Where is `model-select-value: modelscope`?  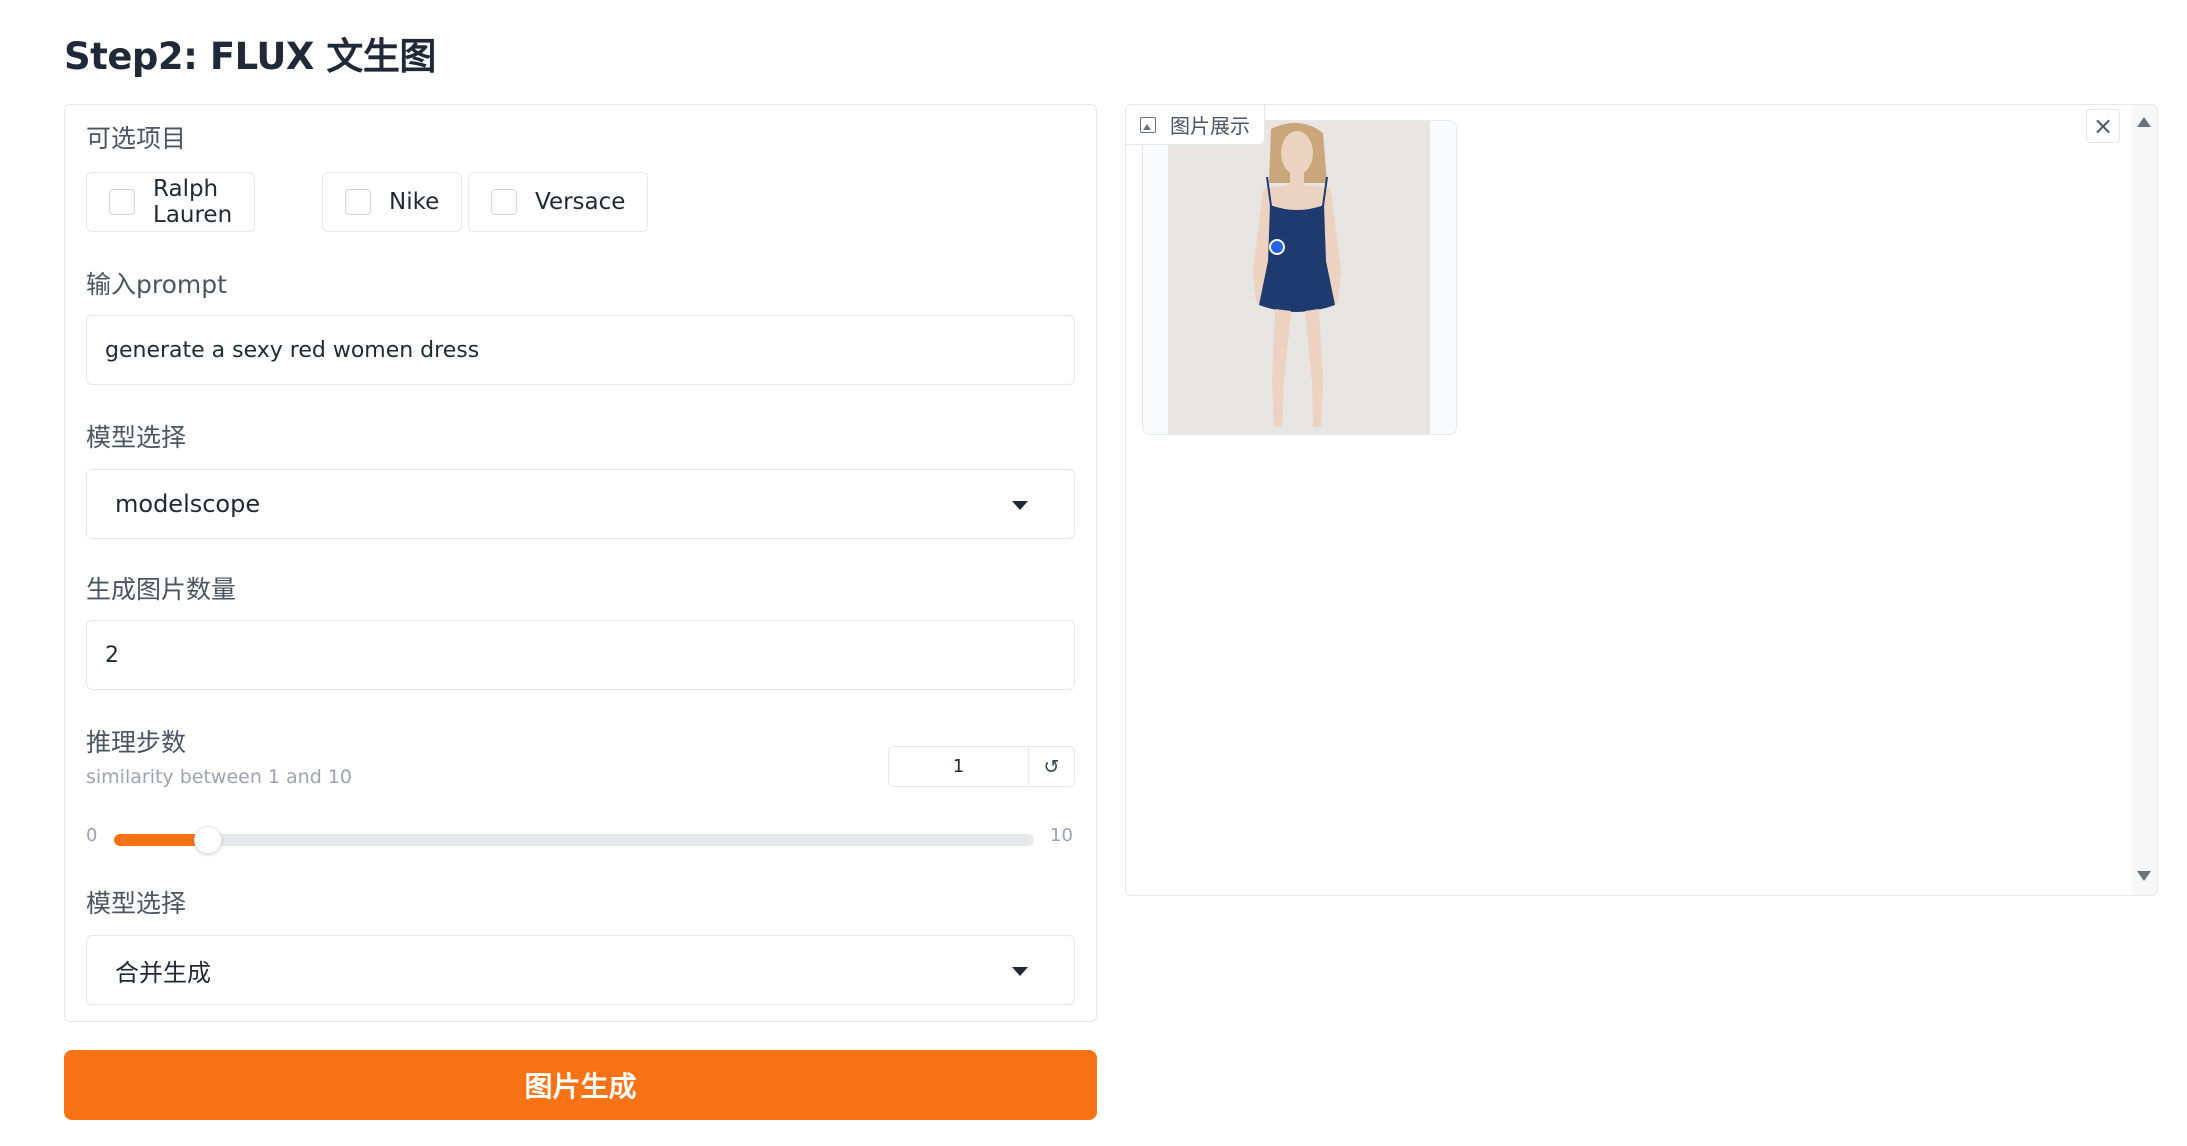
model-select-value: modelscope is located at coordinates (188, 504).